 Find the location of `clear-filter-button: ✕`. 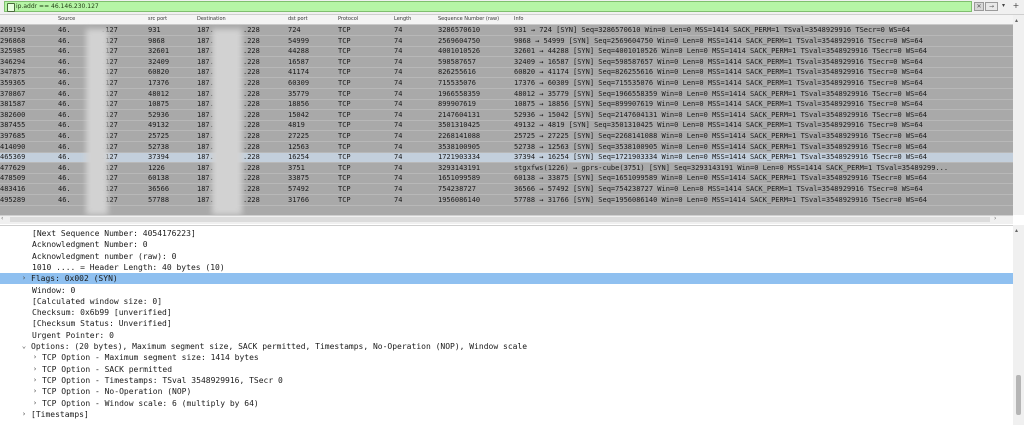

clear-filter-button: ✕ is located at coordinates (979, 6).